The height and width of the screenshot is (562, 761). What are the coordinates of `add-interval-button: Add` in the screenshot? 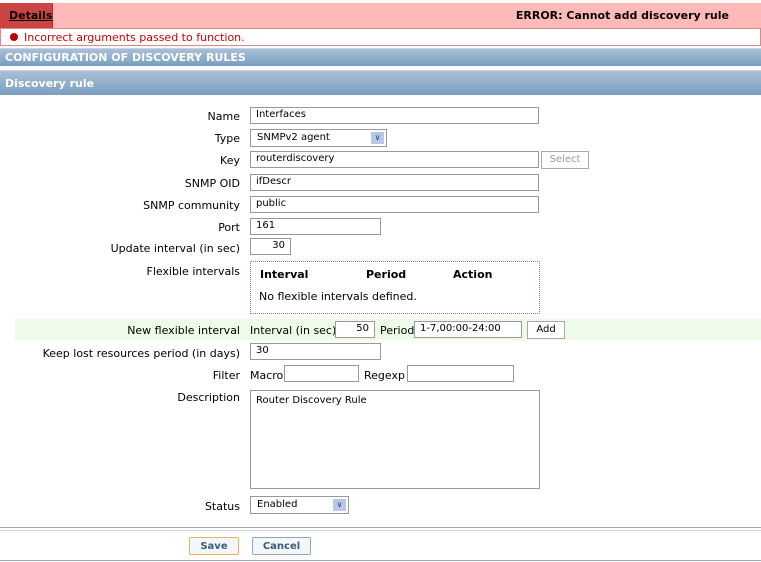 It's located at (546, 330).